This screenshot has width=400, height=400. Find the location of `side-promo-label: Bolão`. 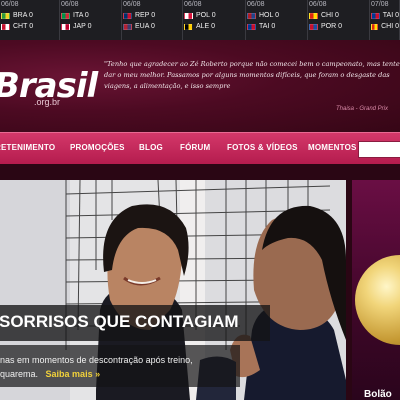

side-promo-label: Bolão is located at coordinates (378, 394).